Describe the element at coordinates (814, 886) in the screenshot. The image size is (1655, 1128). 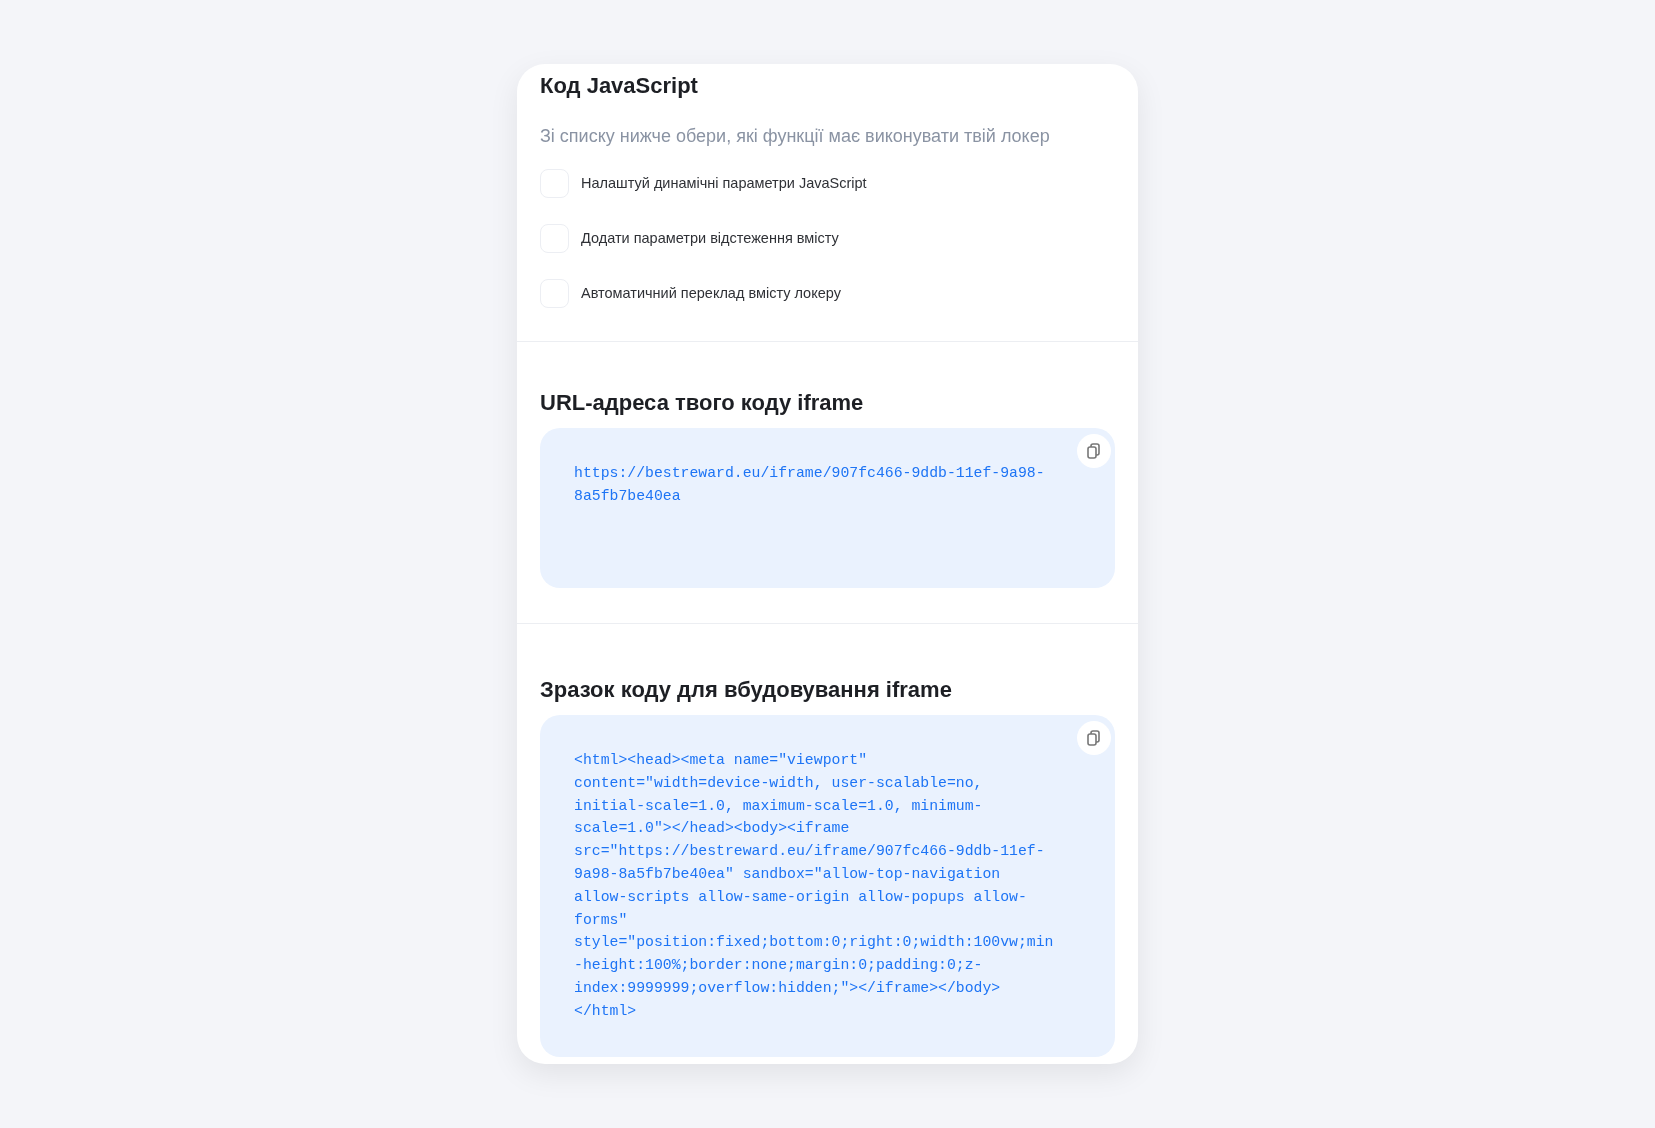
I see `code-text: <html><head><meta name="viewport" content="width=device-width, user-scalable=no, initial-scale=1.0, maximum-scale=1.0, minimum- scale=1.0"></head><body><iframe src="https://bestreward.eu/iframe/907fc466-9ddb-11ef- 9a98-8a5fb7be40ea" sandbox="allow-top-navigation allow-scripts allow-same-origin allow-popups allow- forms" style="position:fixed;bottom:0;right:0;width:100vw;min -height:100%;border:none;margin:0;padding:0;z- index:9999999;overflow:hidden;"></iframe></body> </html>` at that location.